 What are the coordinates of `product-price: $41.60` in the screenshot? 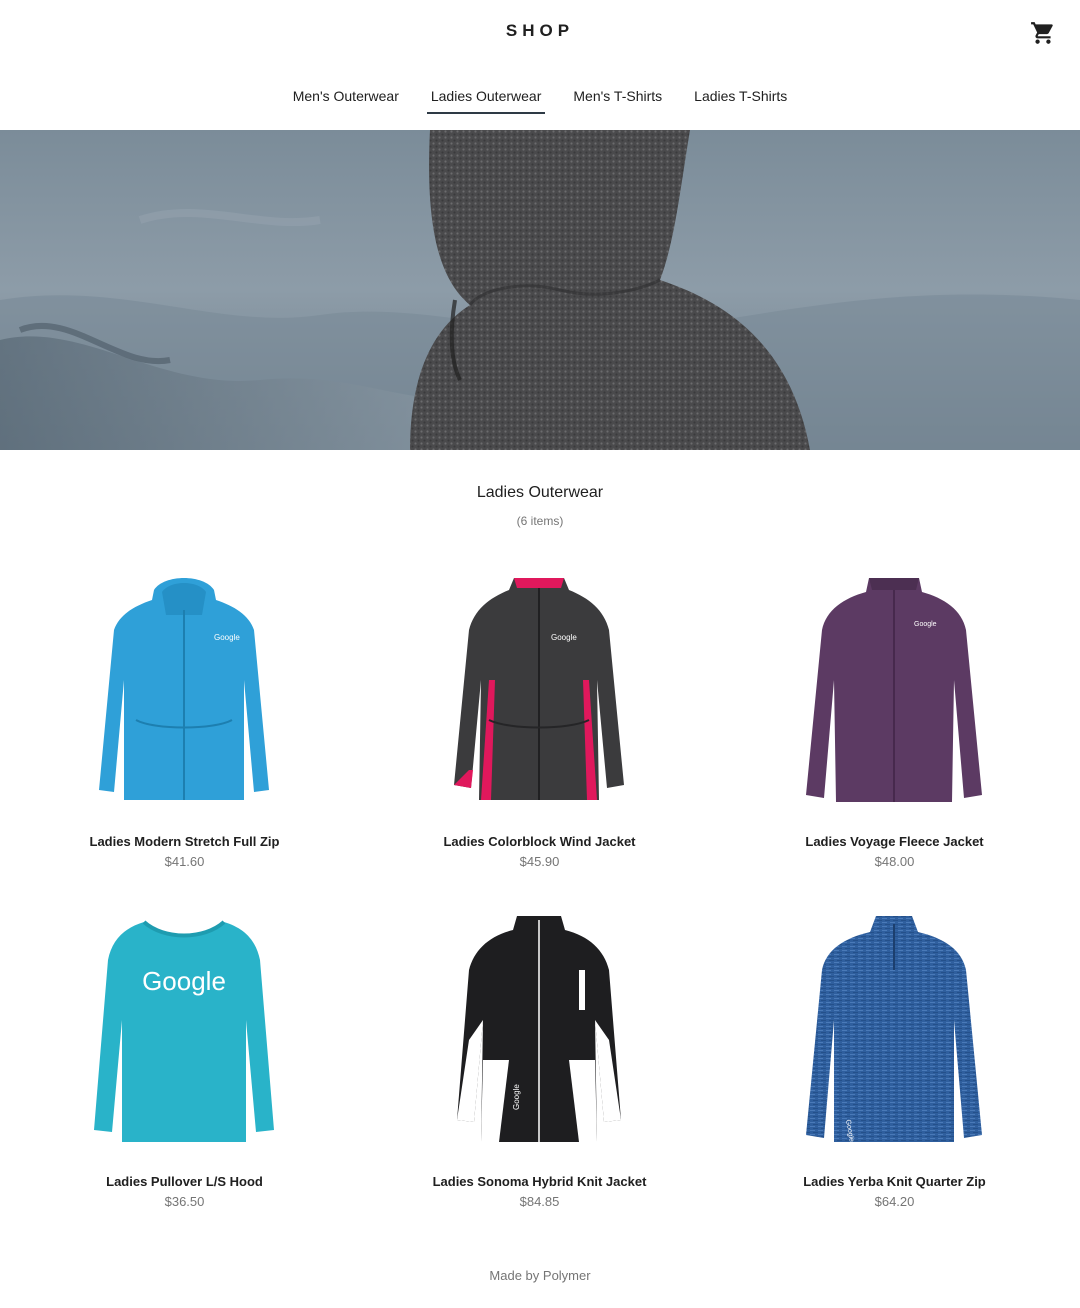 It's located at (184, 861).